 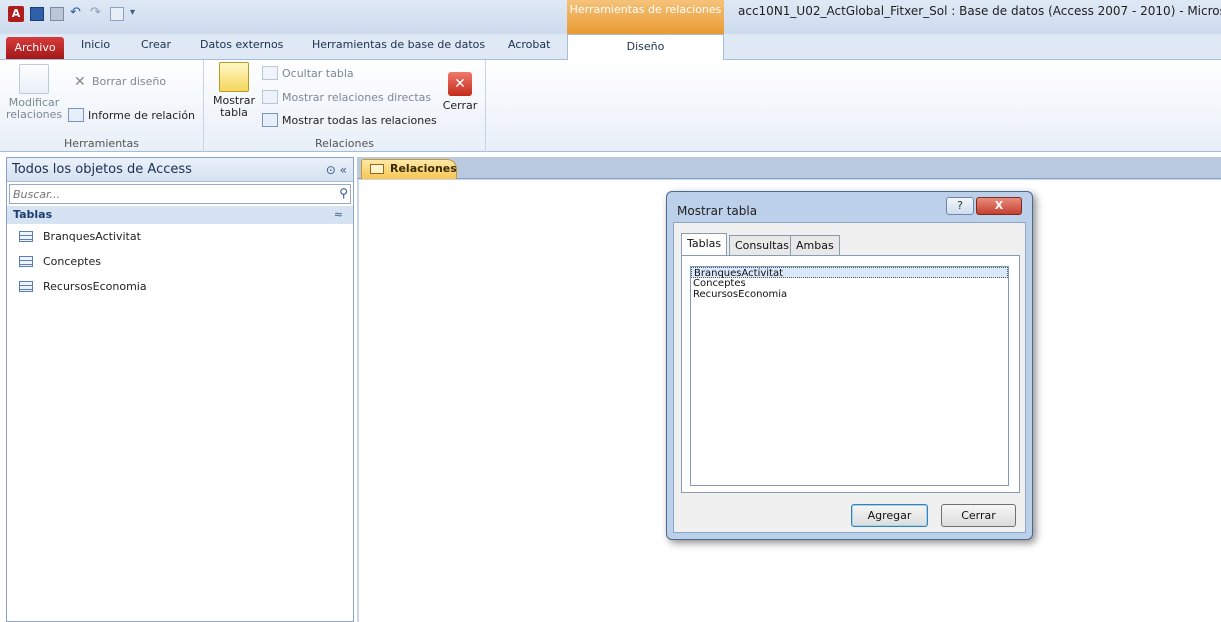 What do you see at coordinates (180, 286) in the screenshot?
I see `nav-item-recursoseconomia: RecursosEconomia` at bounding box center [180, 286].